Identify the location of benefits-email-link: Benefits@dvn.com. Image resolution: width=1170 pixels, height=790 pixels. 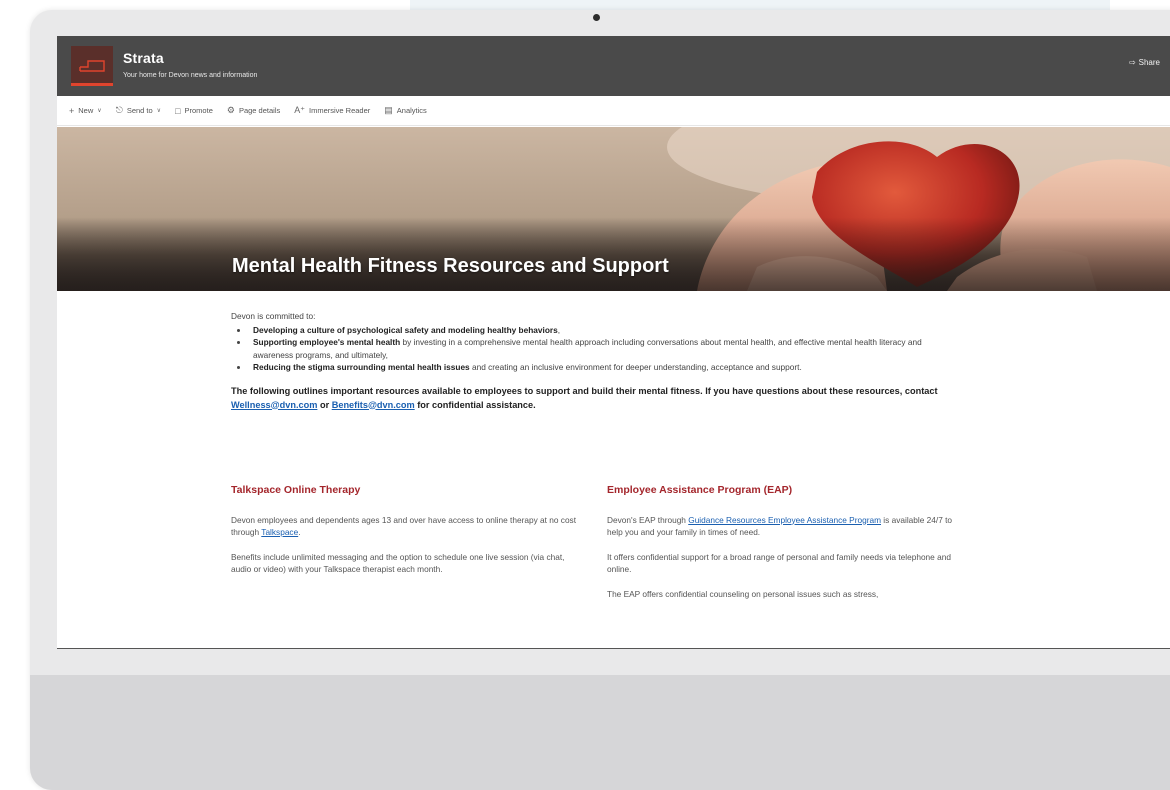
(373, 405).